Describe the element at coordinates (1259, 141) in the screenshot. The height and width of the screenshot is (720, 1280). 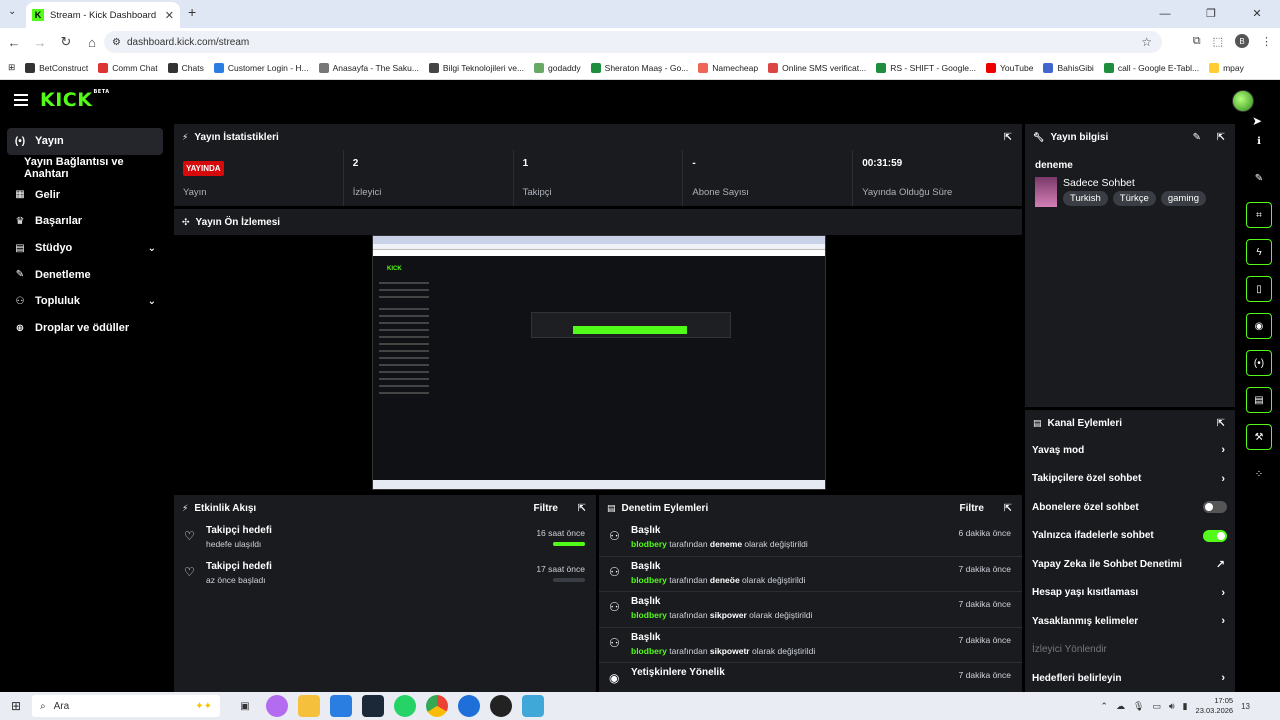
I see `info-icon: ℹ` at that location.